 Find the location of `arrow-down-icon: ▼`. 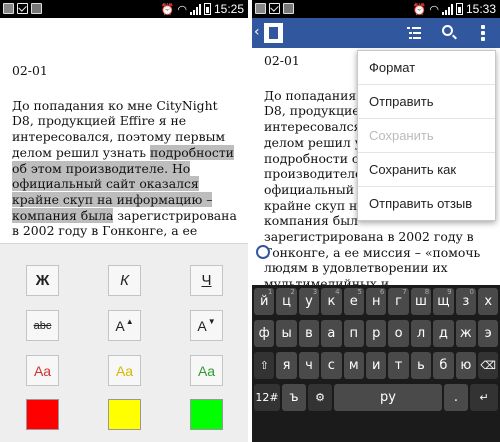

arrow-down-icon: ▼ is located at coordinates (211, 321).